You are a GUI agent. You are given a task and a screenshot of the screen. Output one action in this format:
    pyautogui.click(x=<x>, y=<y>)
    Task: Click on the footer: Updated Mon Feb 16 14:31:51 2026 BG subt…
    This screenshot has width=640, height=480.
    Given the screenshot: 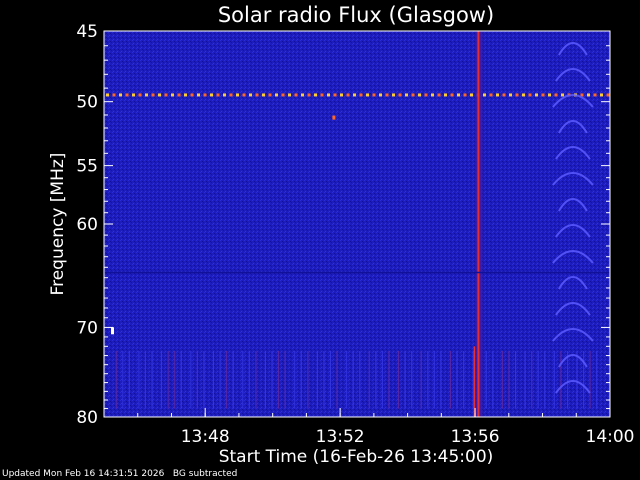 What is the action you would take?
    pyautogui.click(x=119, y=474)
    